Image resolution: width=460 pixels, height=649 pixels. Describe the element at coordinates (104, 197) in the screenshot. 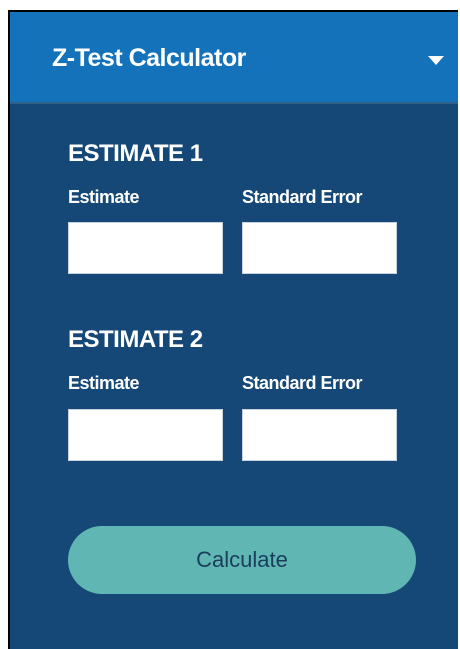

I see `estimate-1-estimate-label: Estimate` at that location.